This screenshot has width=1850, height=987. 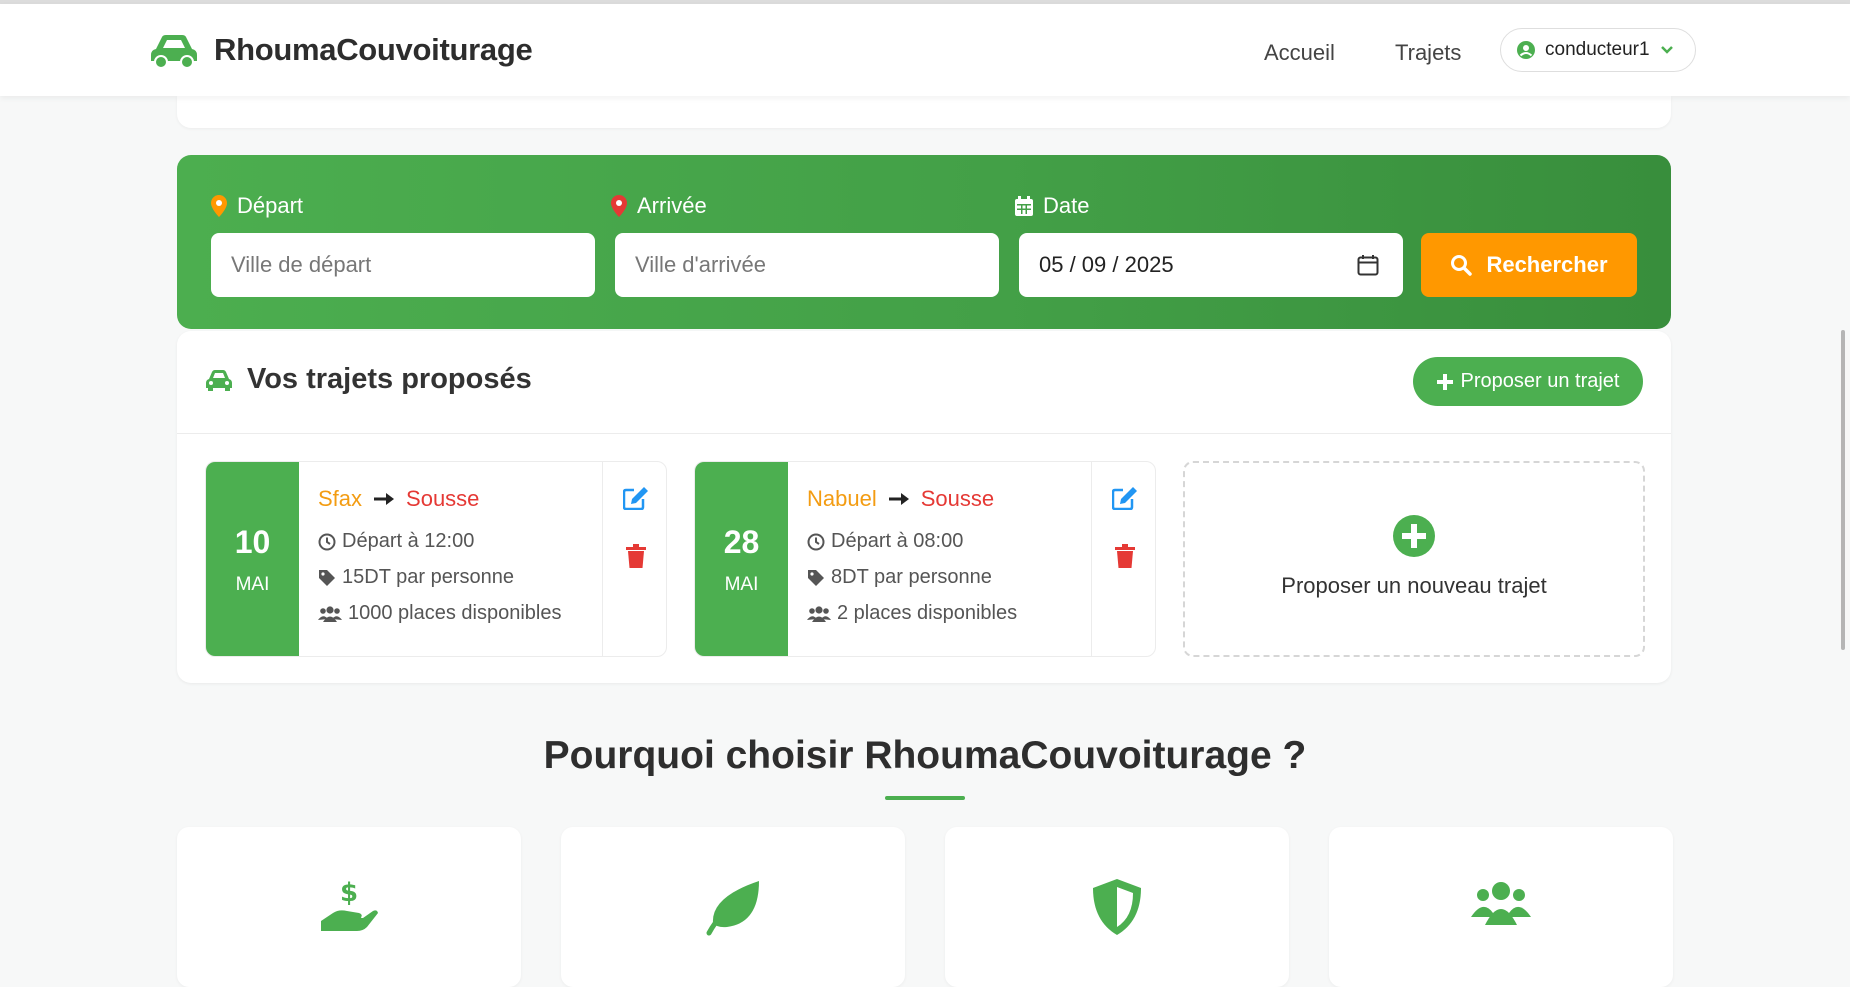 I want to click on trip-price: 15DT par personne, so click(x=416, y=577).